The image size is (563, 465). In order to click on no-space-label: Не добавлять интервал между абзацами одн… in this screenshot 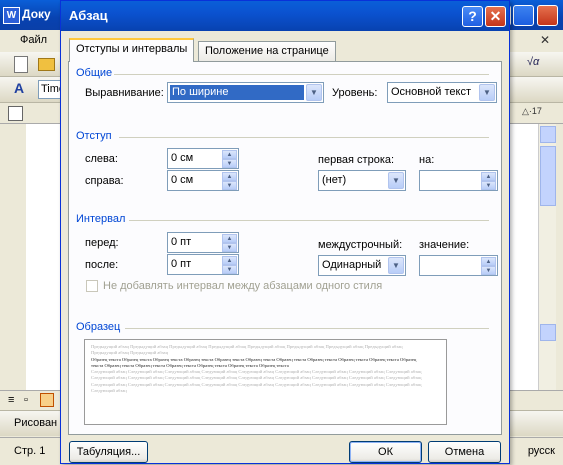, I will do `click(243, 286)`.